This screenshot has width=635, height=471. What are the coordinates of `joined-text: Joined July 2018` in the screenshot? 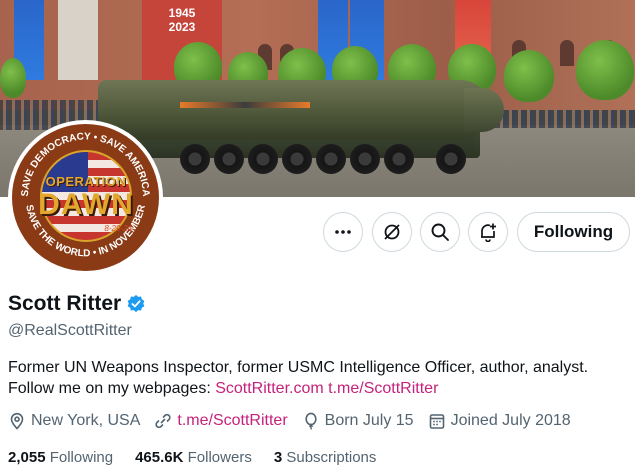 It's located at (510, 420).